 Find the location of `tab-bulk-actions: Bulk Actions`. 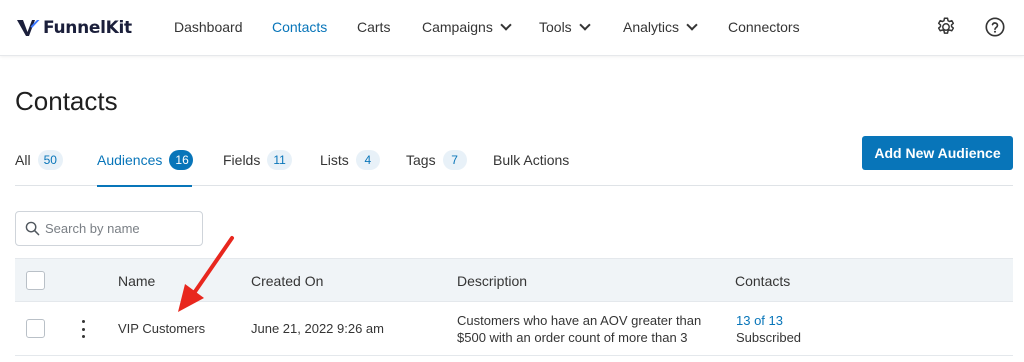

tab-bulk-actions: Bulk Actions is located at coordinates (531, 167).